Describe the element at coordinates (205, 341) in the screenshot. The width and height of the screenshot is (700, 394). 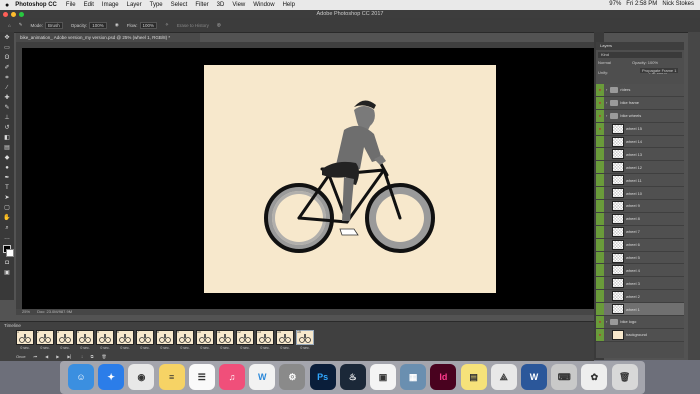
I see `timeline-frame: 10 0 sec.` at that location.